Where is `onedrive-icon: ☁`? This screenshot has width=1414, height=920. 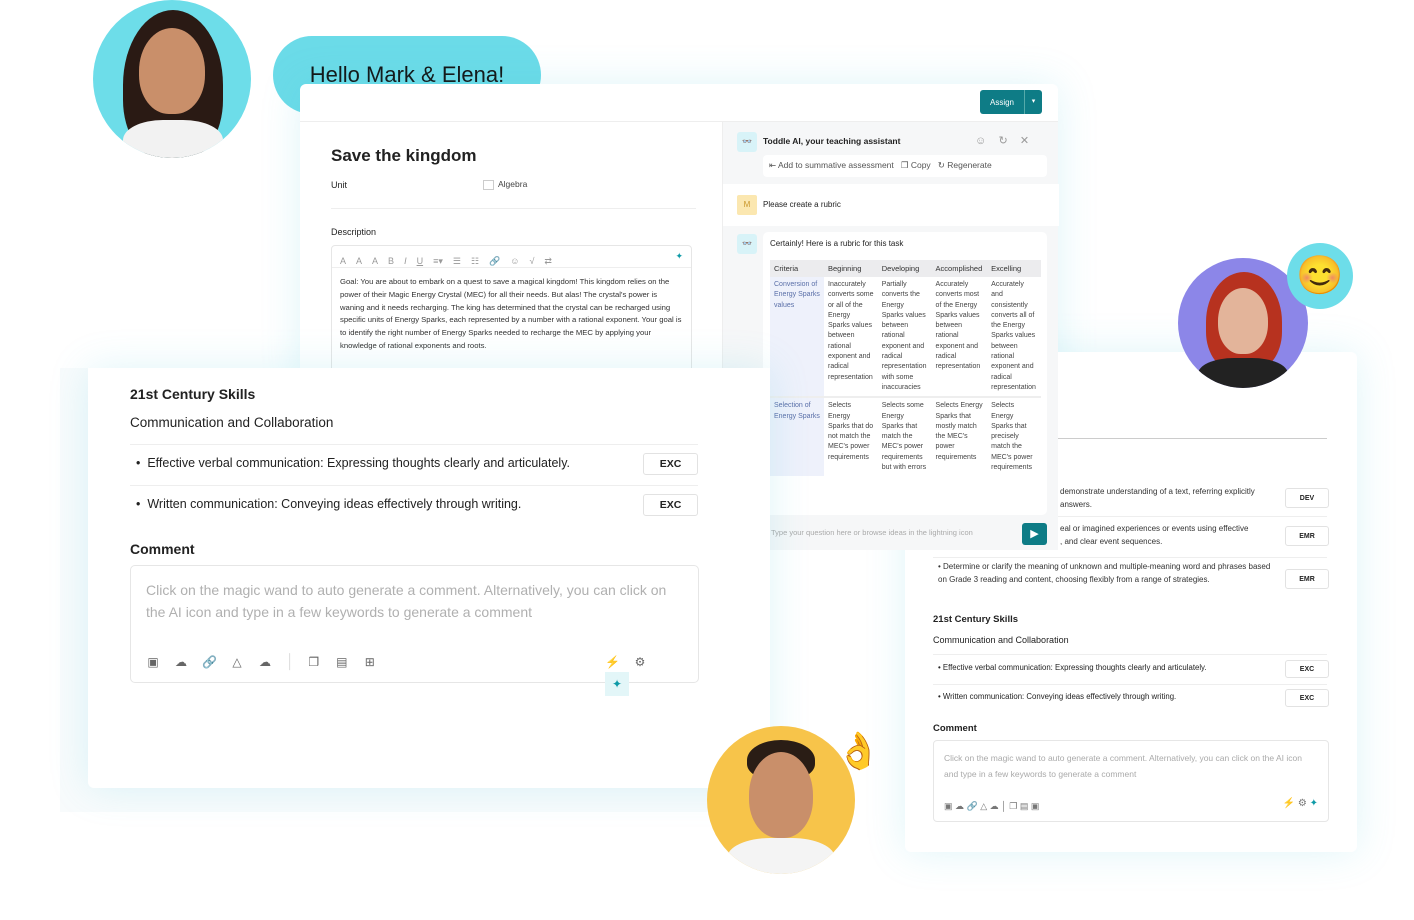 onedrive-icon: ☁ is located at coordinates (265, 660).